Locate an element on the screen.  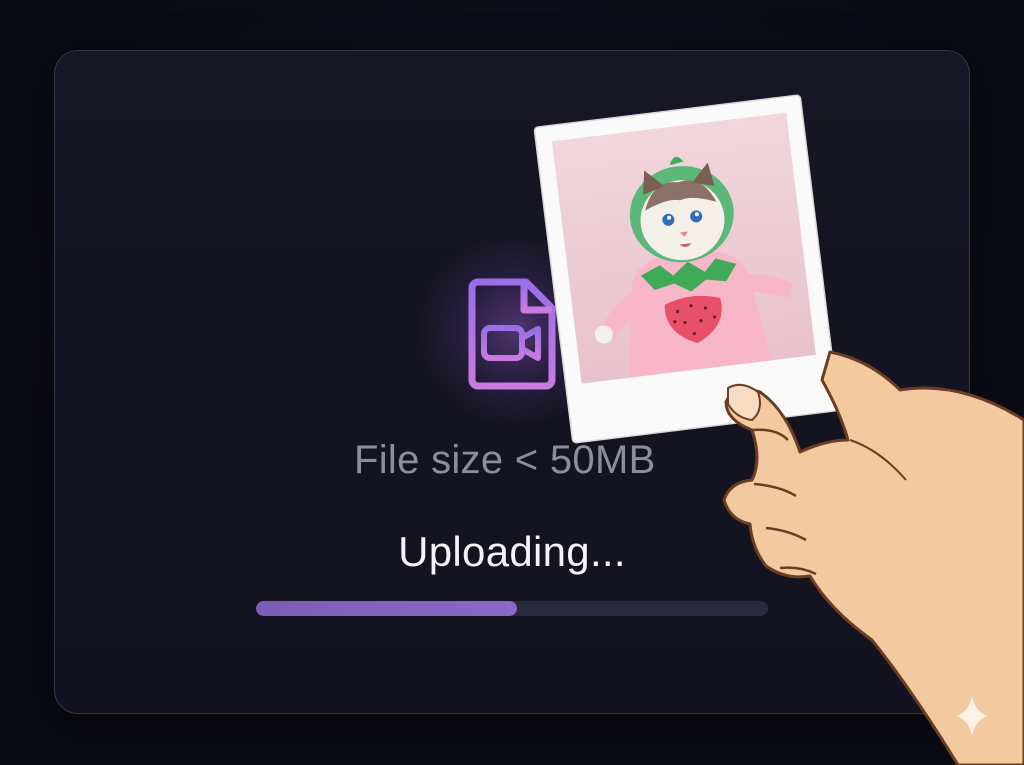
upload-progress-bar is located at coordinates (512, 608).